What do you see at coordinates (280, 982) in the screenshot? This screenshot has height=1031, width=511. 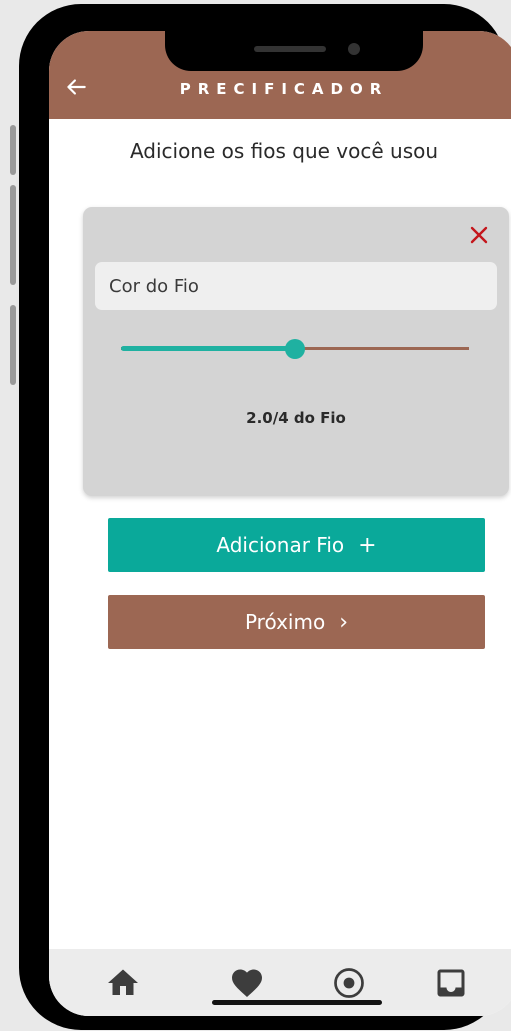 I see `bottom-nav` at bounding box center [280, 982].